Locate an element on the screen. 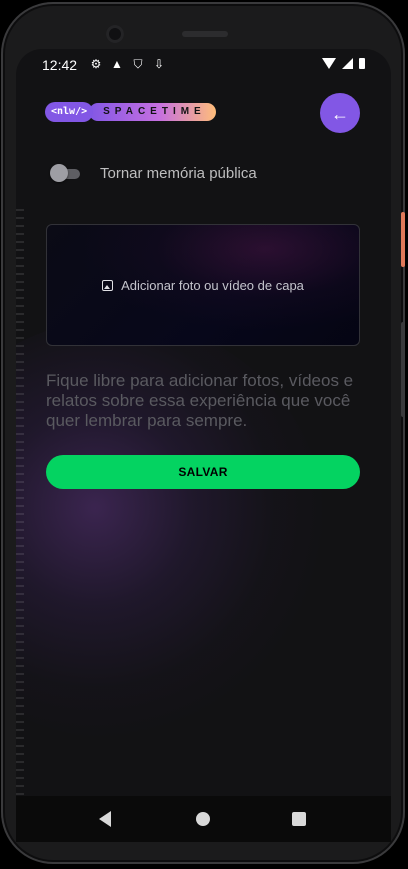 The width and height of the screenshot is (408, 869). android-icon: ▲ is located at coordinates (117, 64).